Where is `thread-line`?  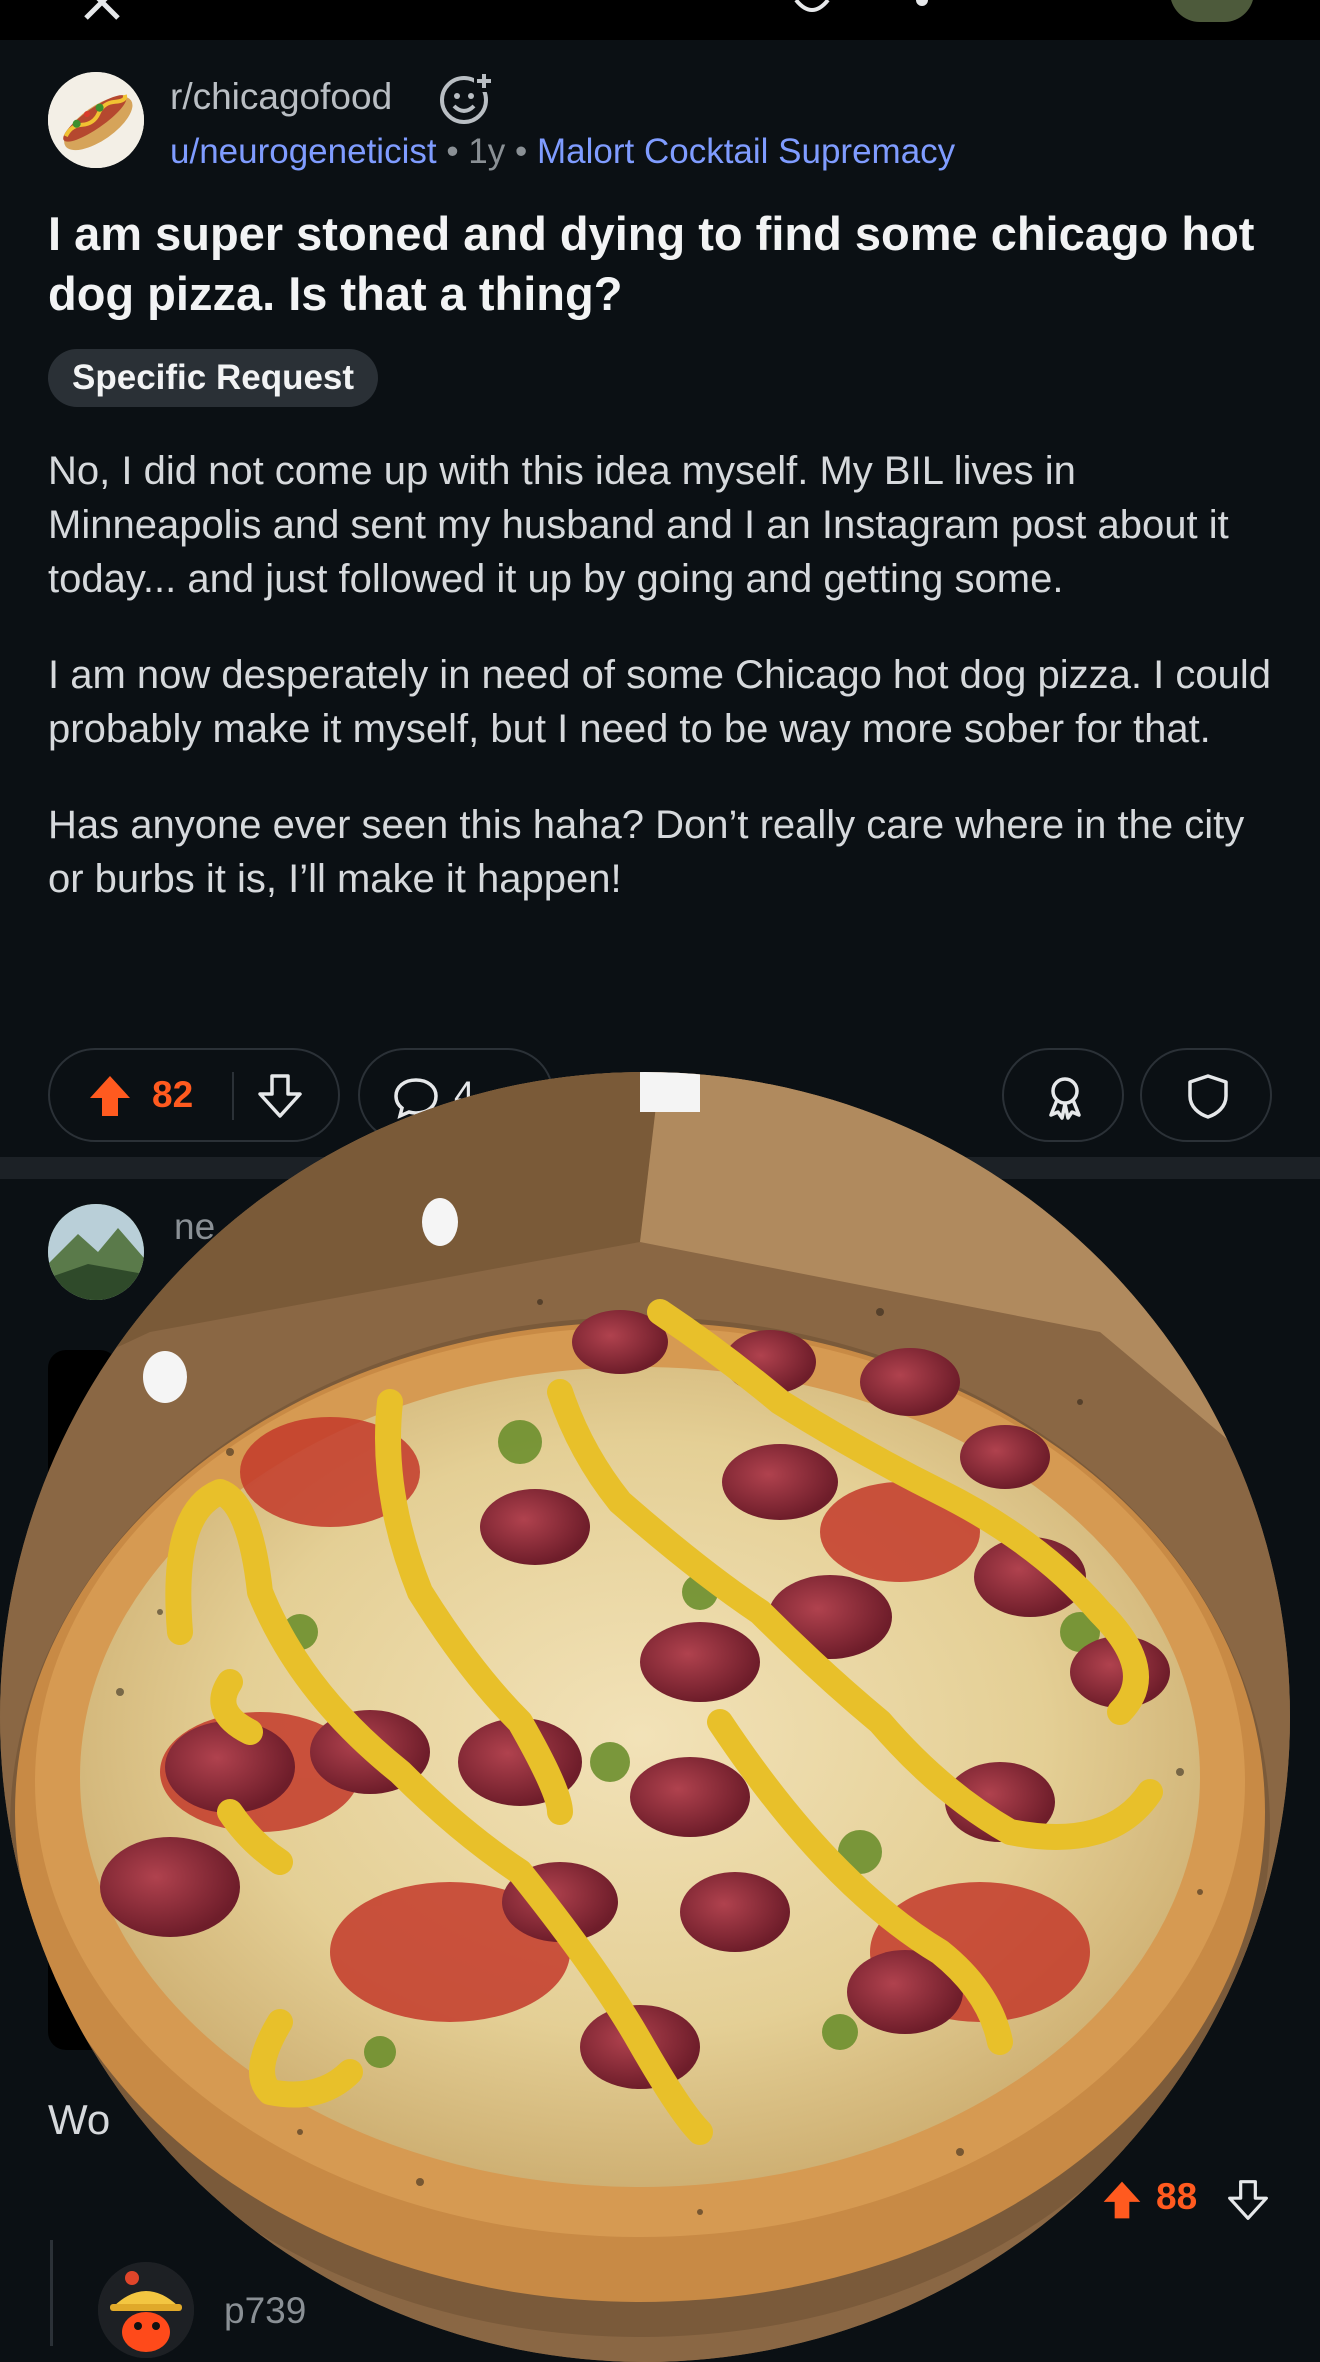
thread-line is located at coordinates (51, 2293).